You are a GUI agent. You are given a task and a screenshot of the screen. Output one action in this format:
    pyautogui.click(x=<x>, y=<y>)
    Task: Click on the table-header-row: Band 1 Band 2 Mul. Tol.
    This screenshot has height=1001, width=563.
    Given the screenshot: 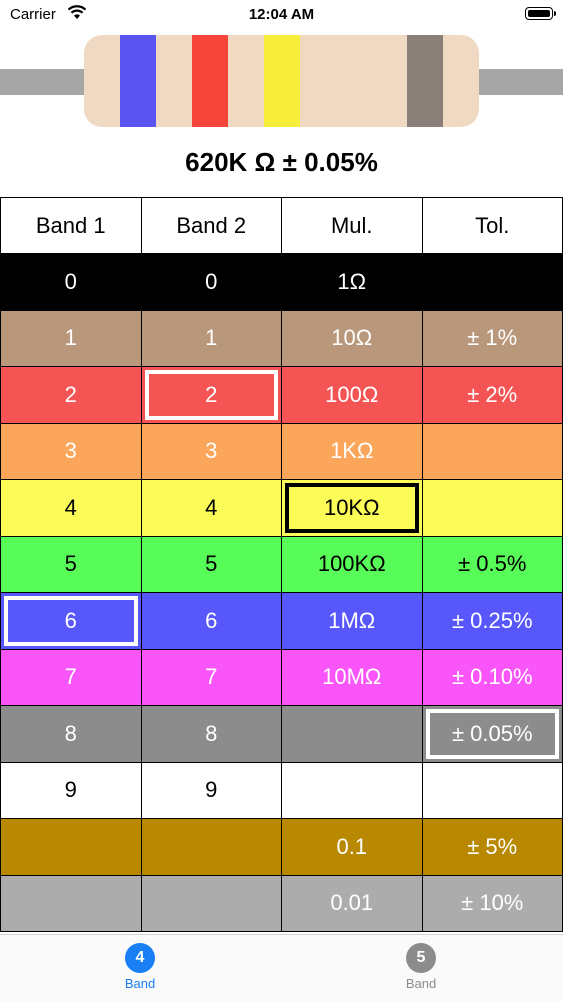 What is the action you would take?
    pyautogui.click(x=281, y=225)
    